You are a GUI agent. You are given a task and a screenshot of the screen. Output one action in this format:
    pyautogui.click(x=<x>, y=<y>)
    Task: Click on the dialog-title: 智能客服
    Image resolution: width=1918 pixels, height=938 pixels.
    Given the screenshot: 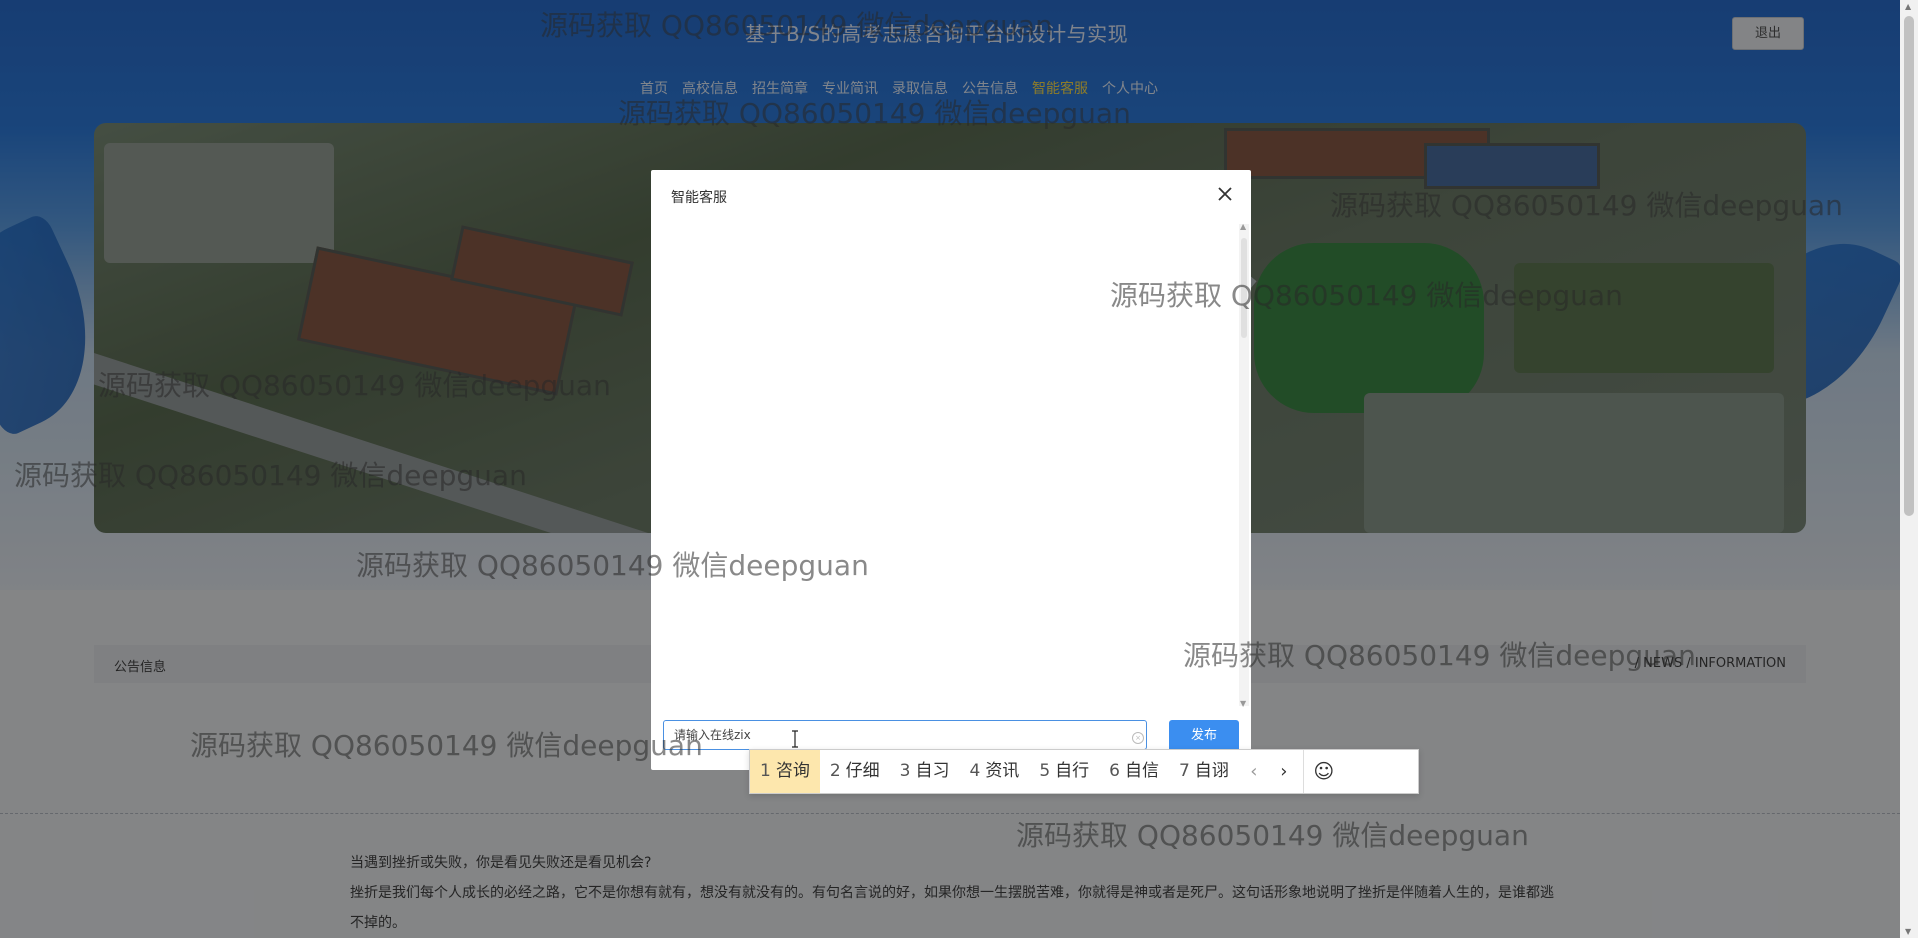 What is the action you would take?
    pyautogui.click(x=699, y=198)
    